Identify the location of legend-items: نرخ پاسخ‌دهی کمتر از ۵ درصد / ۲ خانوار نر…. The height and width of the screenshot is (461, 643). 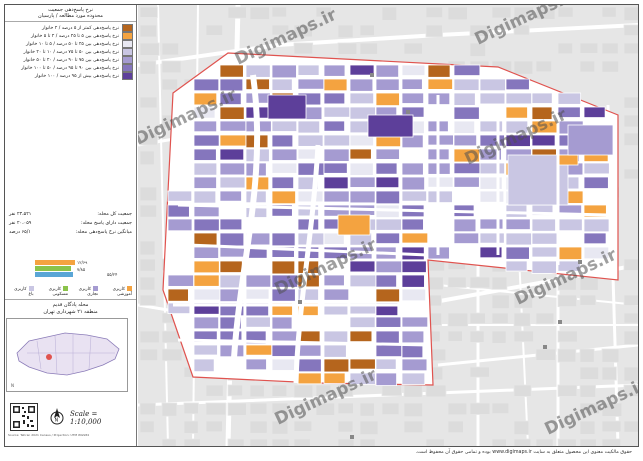
(70, 52).